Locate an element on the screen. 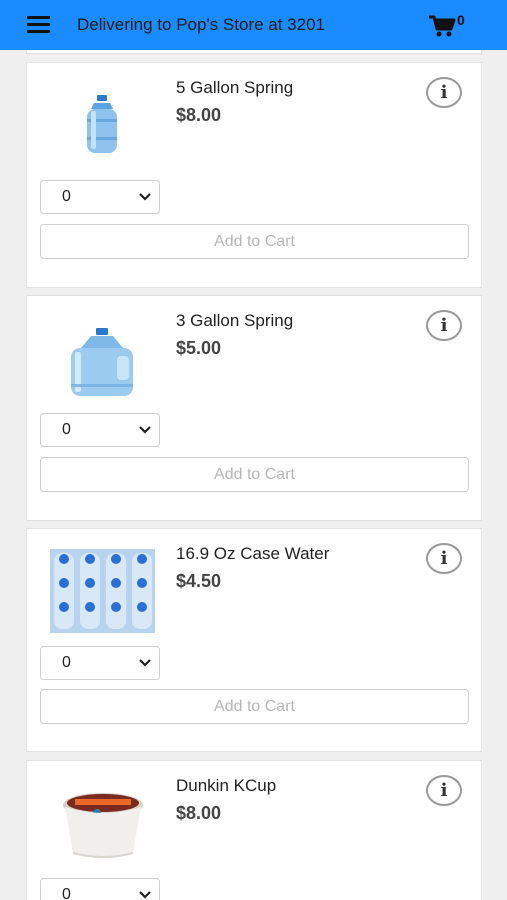  product-name: 5 Gallon Spring is located at coordinates (235, 87).